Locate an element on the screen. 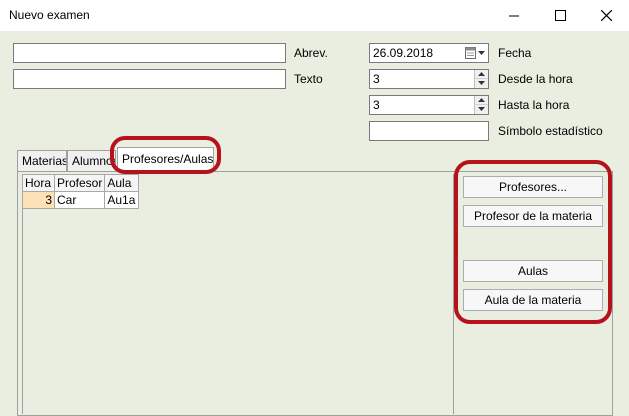 The image size is (629, 416). column-header-hora: Hora is located at coordinates (38, 183).